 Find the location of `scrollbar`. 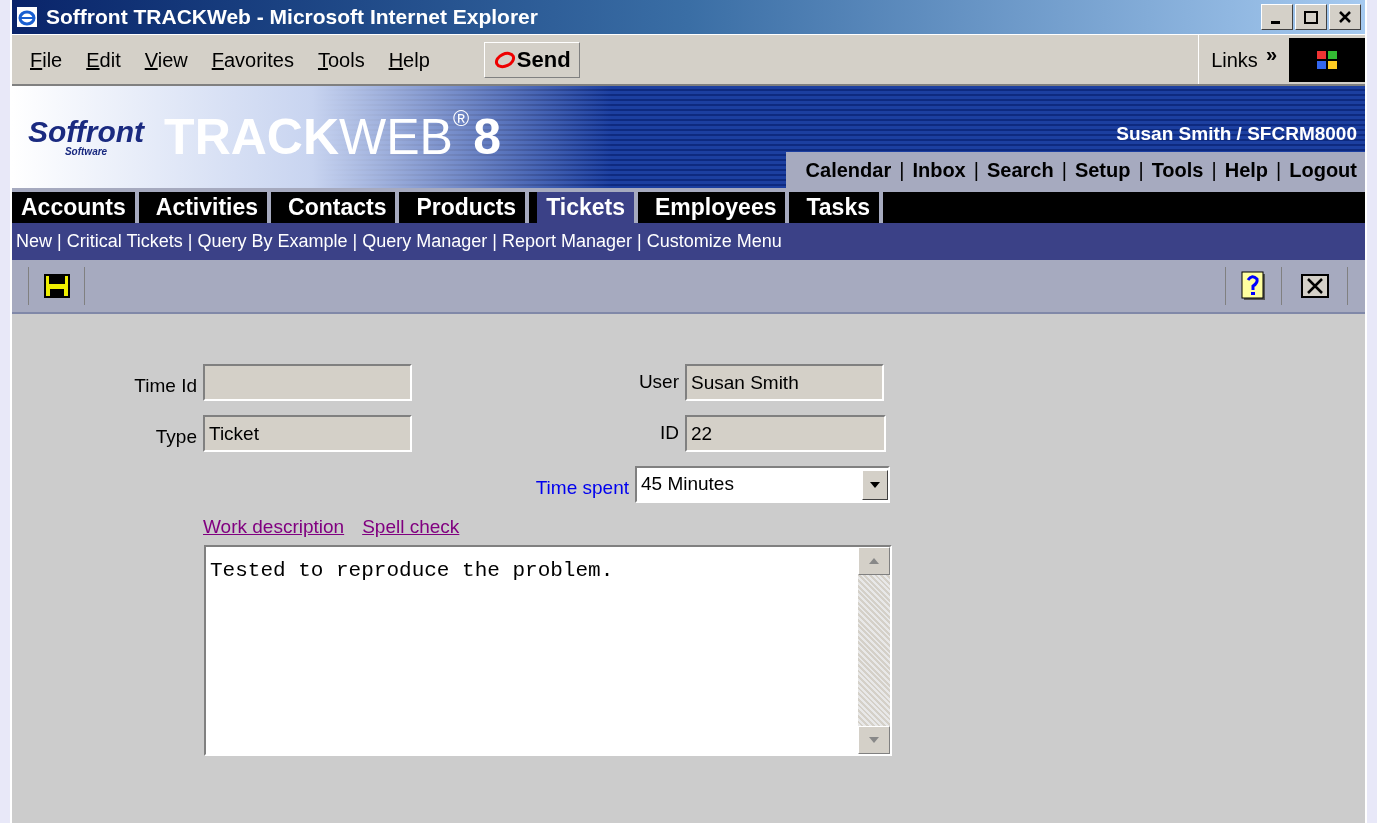

scrollbar is located at coordinates (874, 650).